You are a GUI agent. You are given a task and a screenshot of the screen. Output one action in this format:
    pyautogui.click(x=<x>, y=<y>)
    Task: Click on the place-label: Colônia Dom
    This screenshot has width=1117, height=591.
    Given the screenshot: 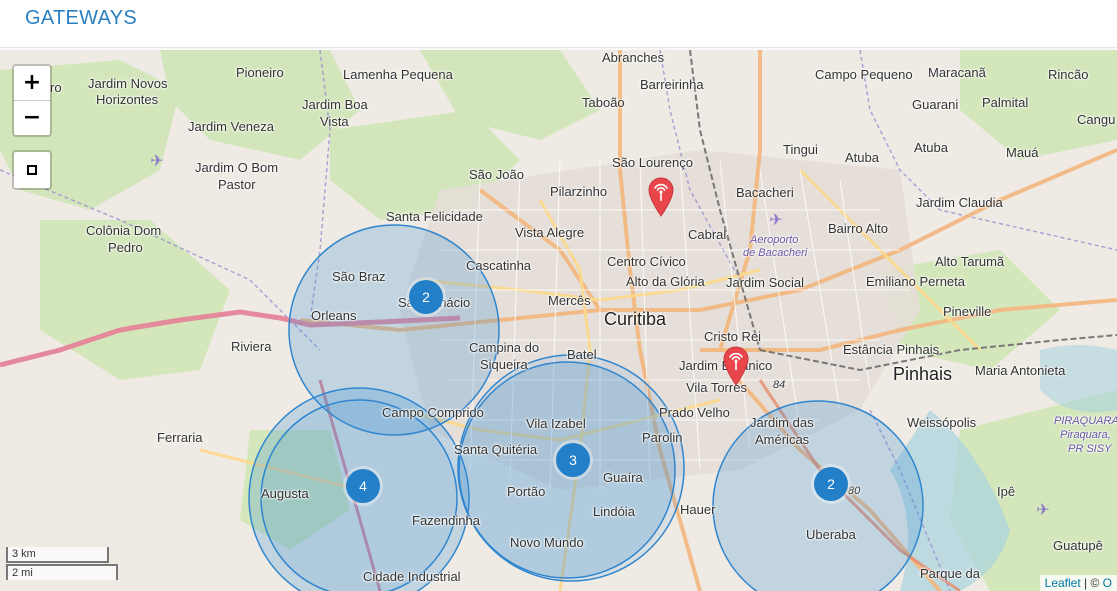 What is the action you would take?
    pyautogui.click(x=124, y=230)
    